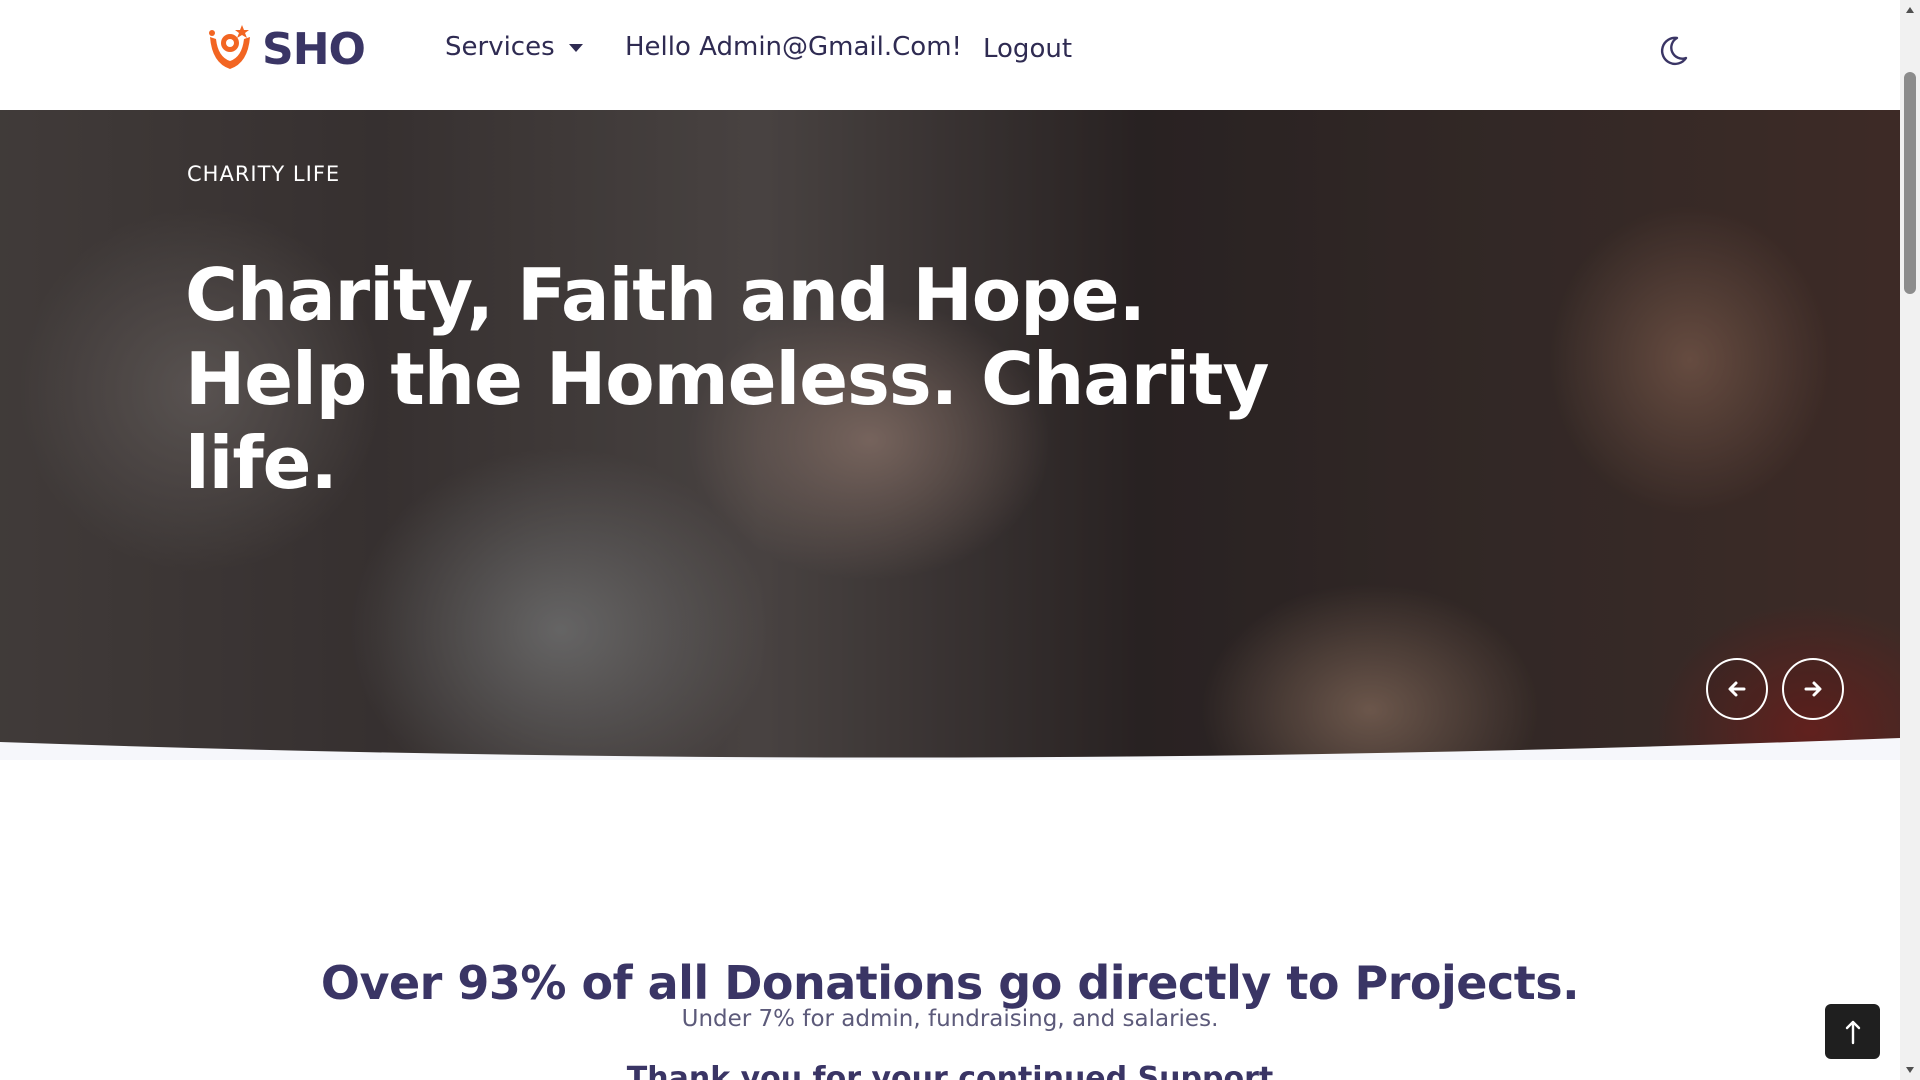  What do you see at coordinates (1910, 1070) in the screenshot?
I see `scroll-down-arrow-icon` at bounding box center [1910, 1070].